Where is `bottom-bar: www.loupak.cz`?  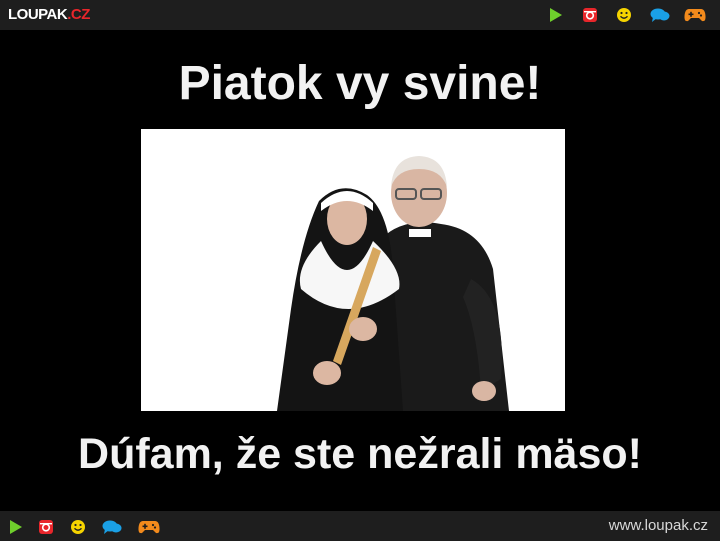
bottom-bar: www.loupak.cz is located at coordinates (360, 526).